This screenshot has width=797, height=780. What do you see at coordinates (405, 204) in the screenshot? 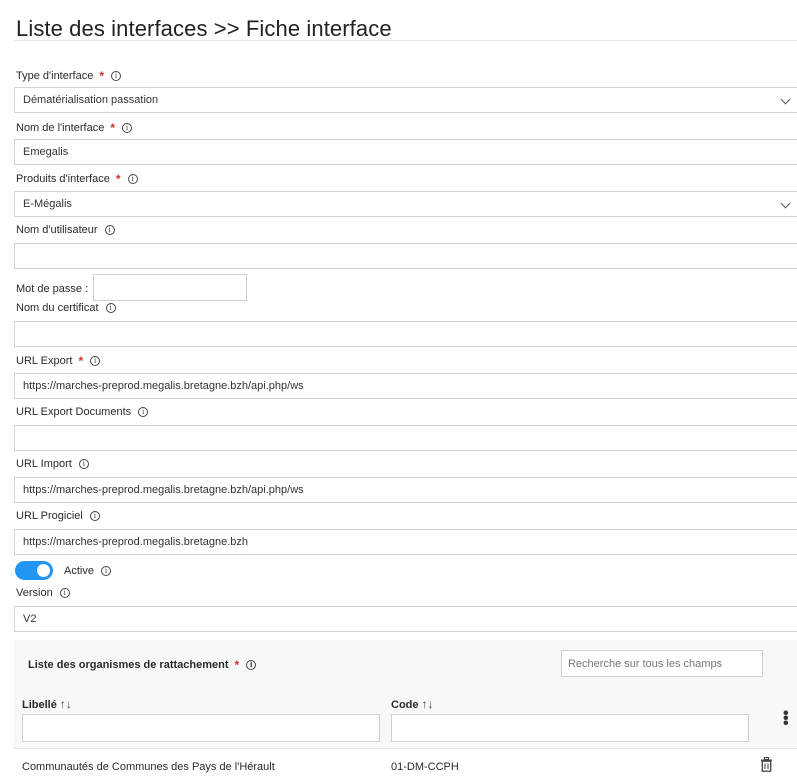
I see `produits-interface-select: E-Mégalis` at bounding box center [405, 204].